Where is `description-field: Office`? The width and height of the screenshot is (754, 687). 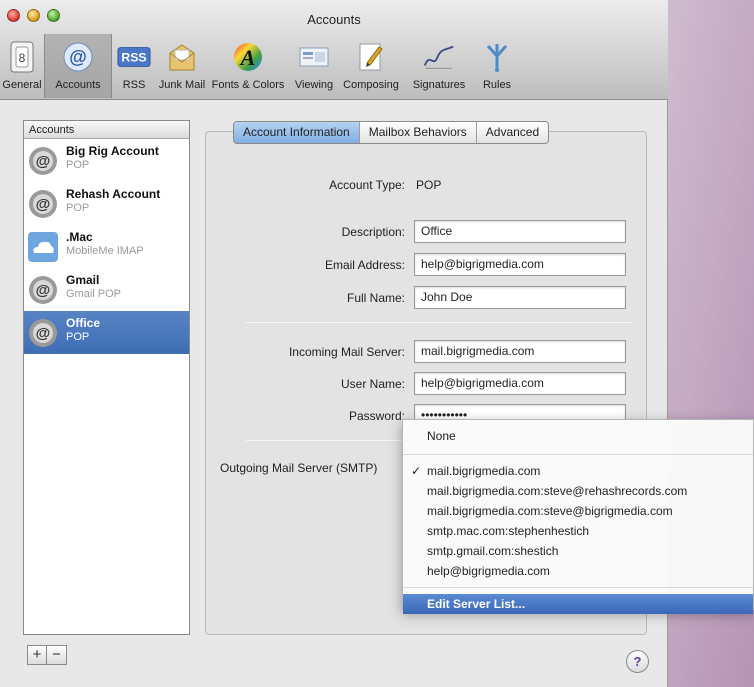
description-field: Office is located at coordinates (520, 231).